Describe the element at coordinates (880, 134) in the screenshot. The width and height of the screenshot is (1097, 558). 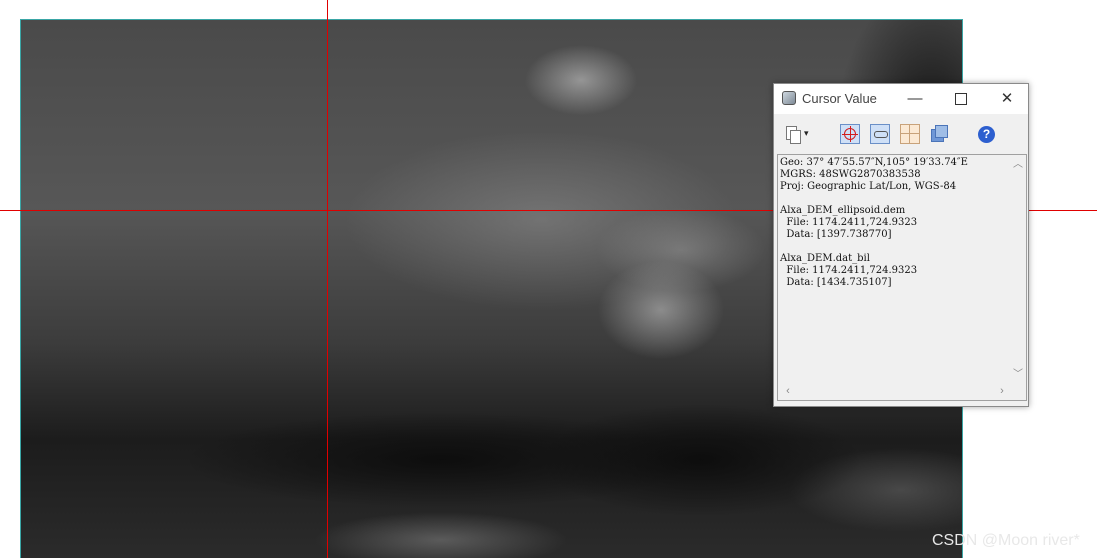
I see `link-icon` at that location.